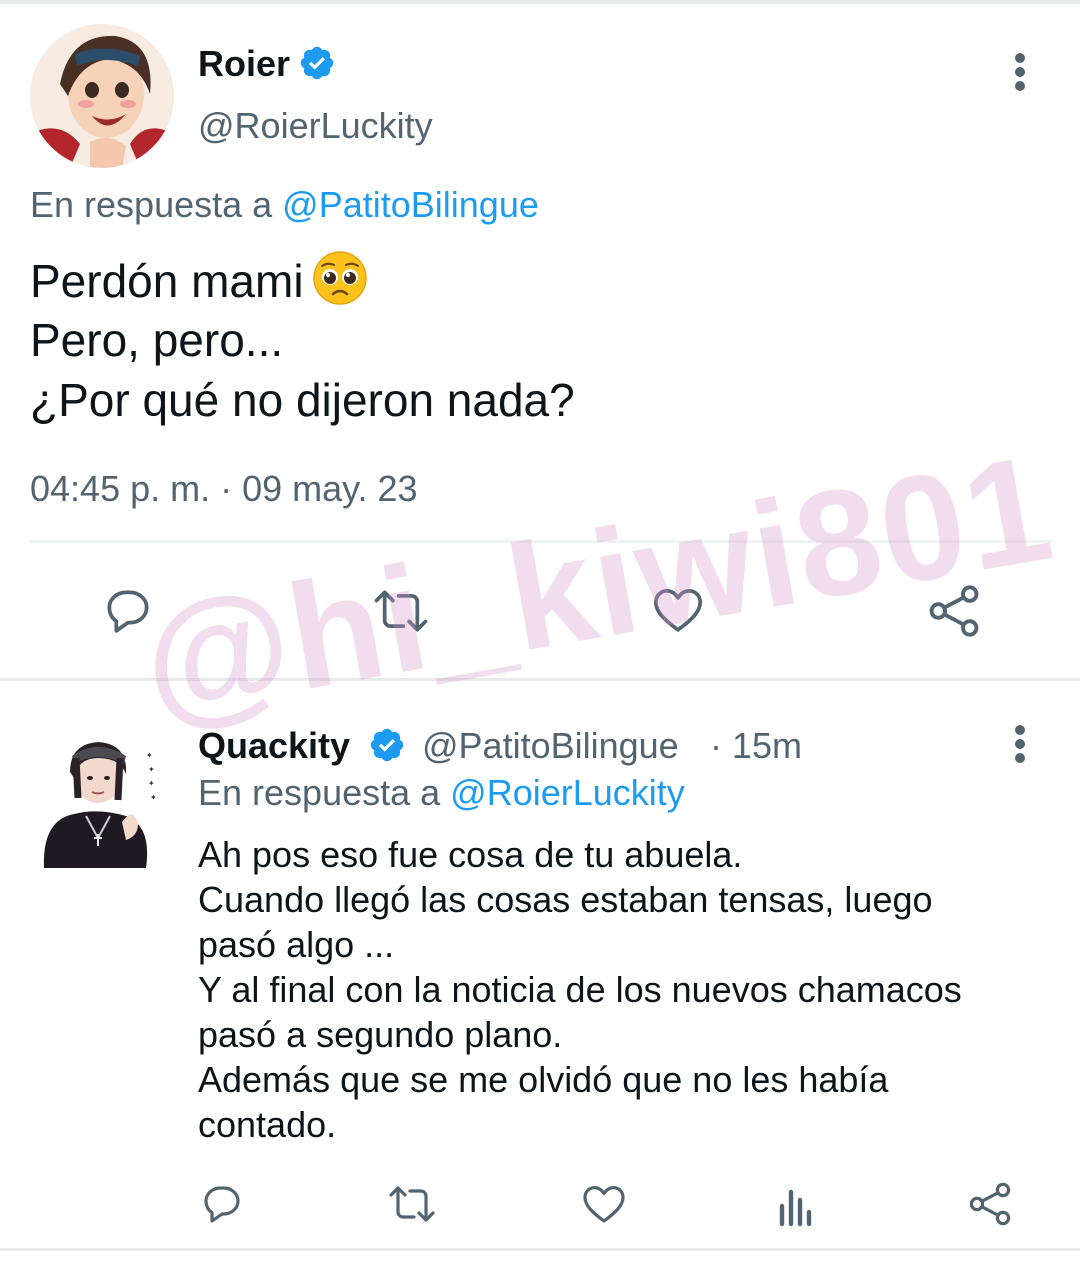 The width and height of the screenshot is (1080, 1274). Describe the element at coordinates (167, 281) in the screenshot. I see `tweet-text-line: Perdón mami` at that location.